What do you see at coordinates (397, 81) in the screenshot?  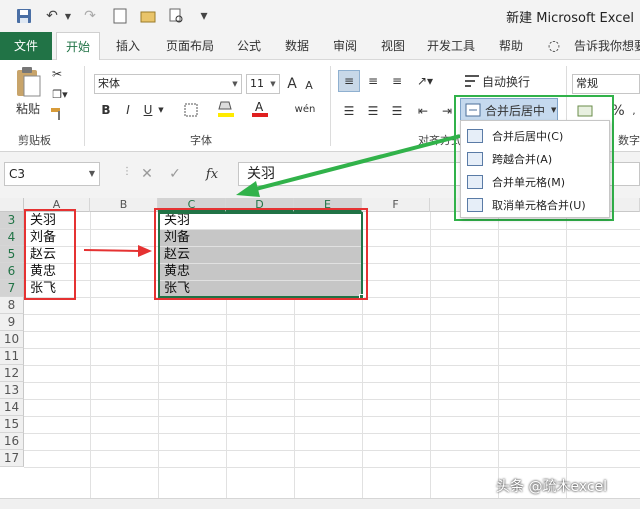 I see `align-bottom-icon: ≡` at bounding box center [397, 81].